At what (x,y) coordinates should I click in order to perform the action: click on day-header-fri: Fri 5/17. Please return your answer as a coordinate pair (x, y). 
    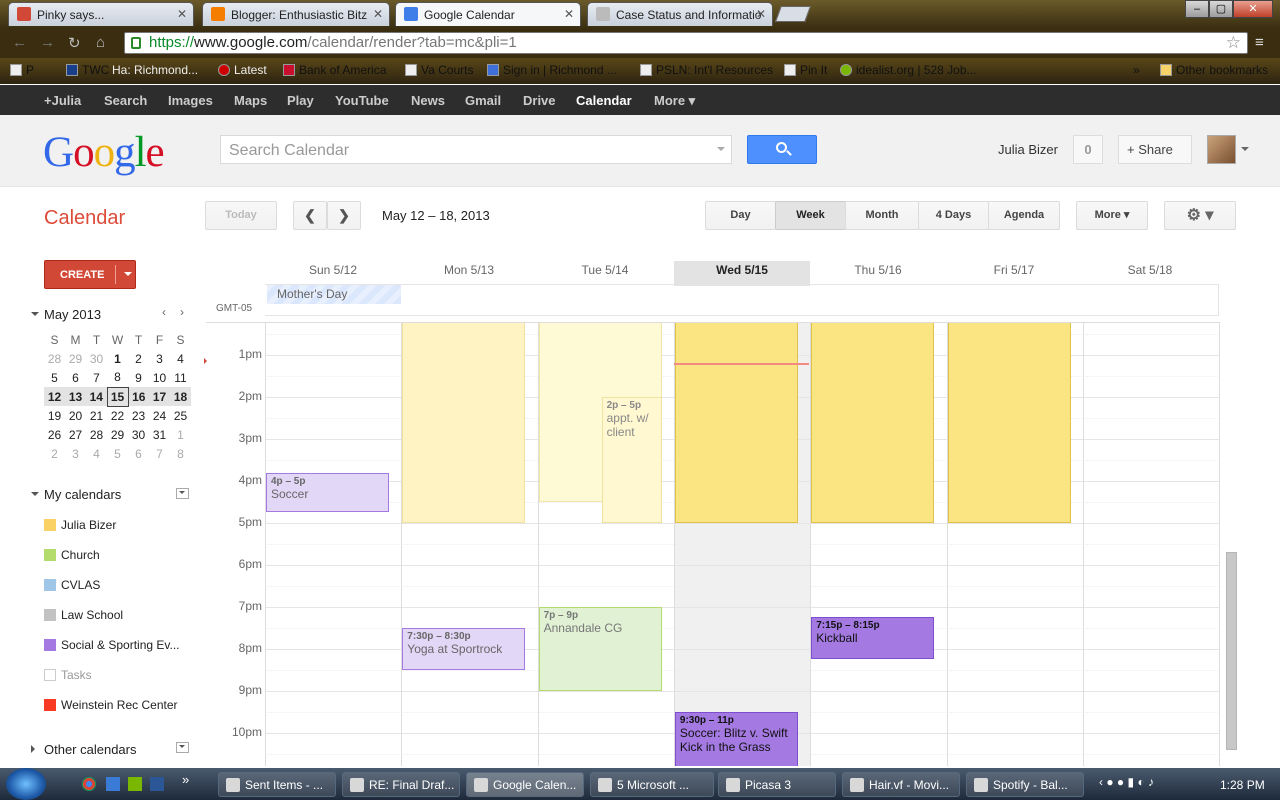
    Looking at the image, I should click on (1014, 270).